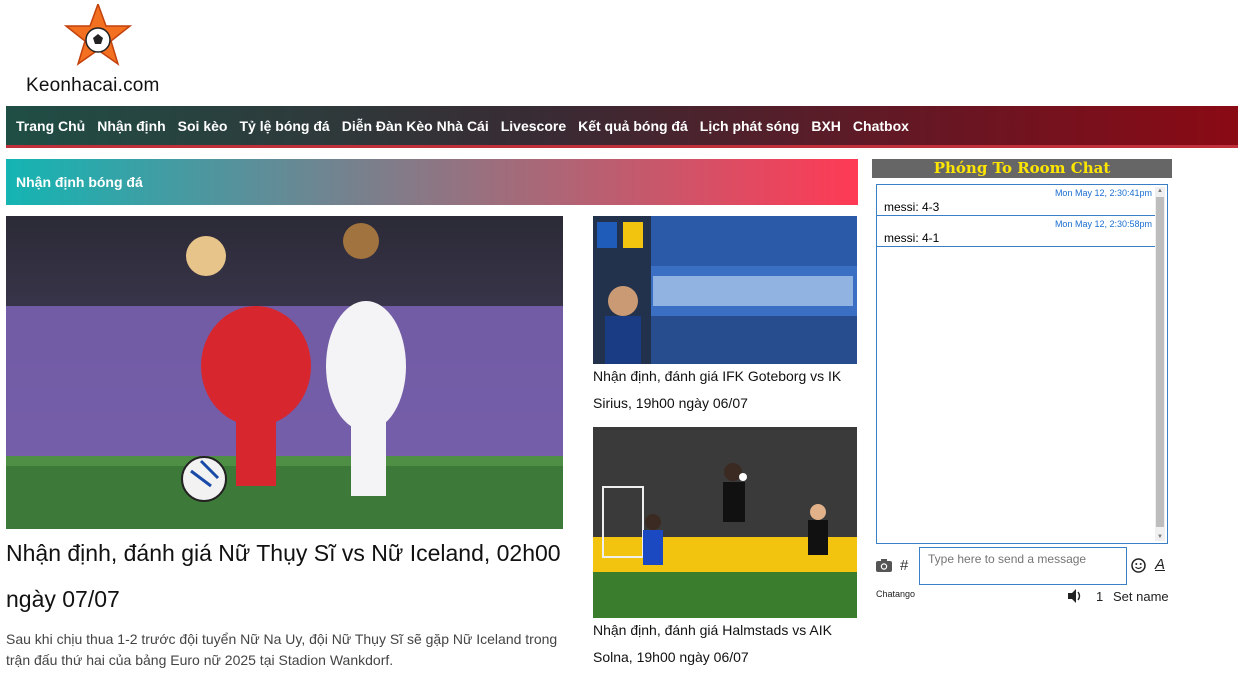 The height and width of the screenshot is (676, 1244). What do you see at coordinates (912, 238) in the screenshot?
I see `chat-message-text: messi: 4-1` at bounding box center [912, 238].